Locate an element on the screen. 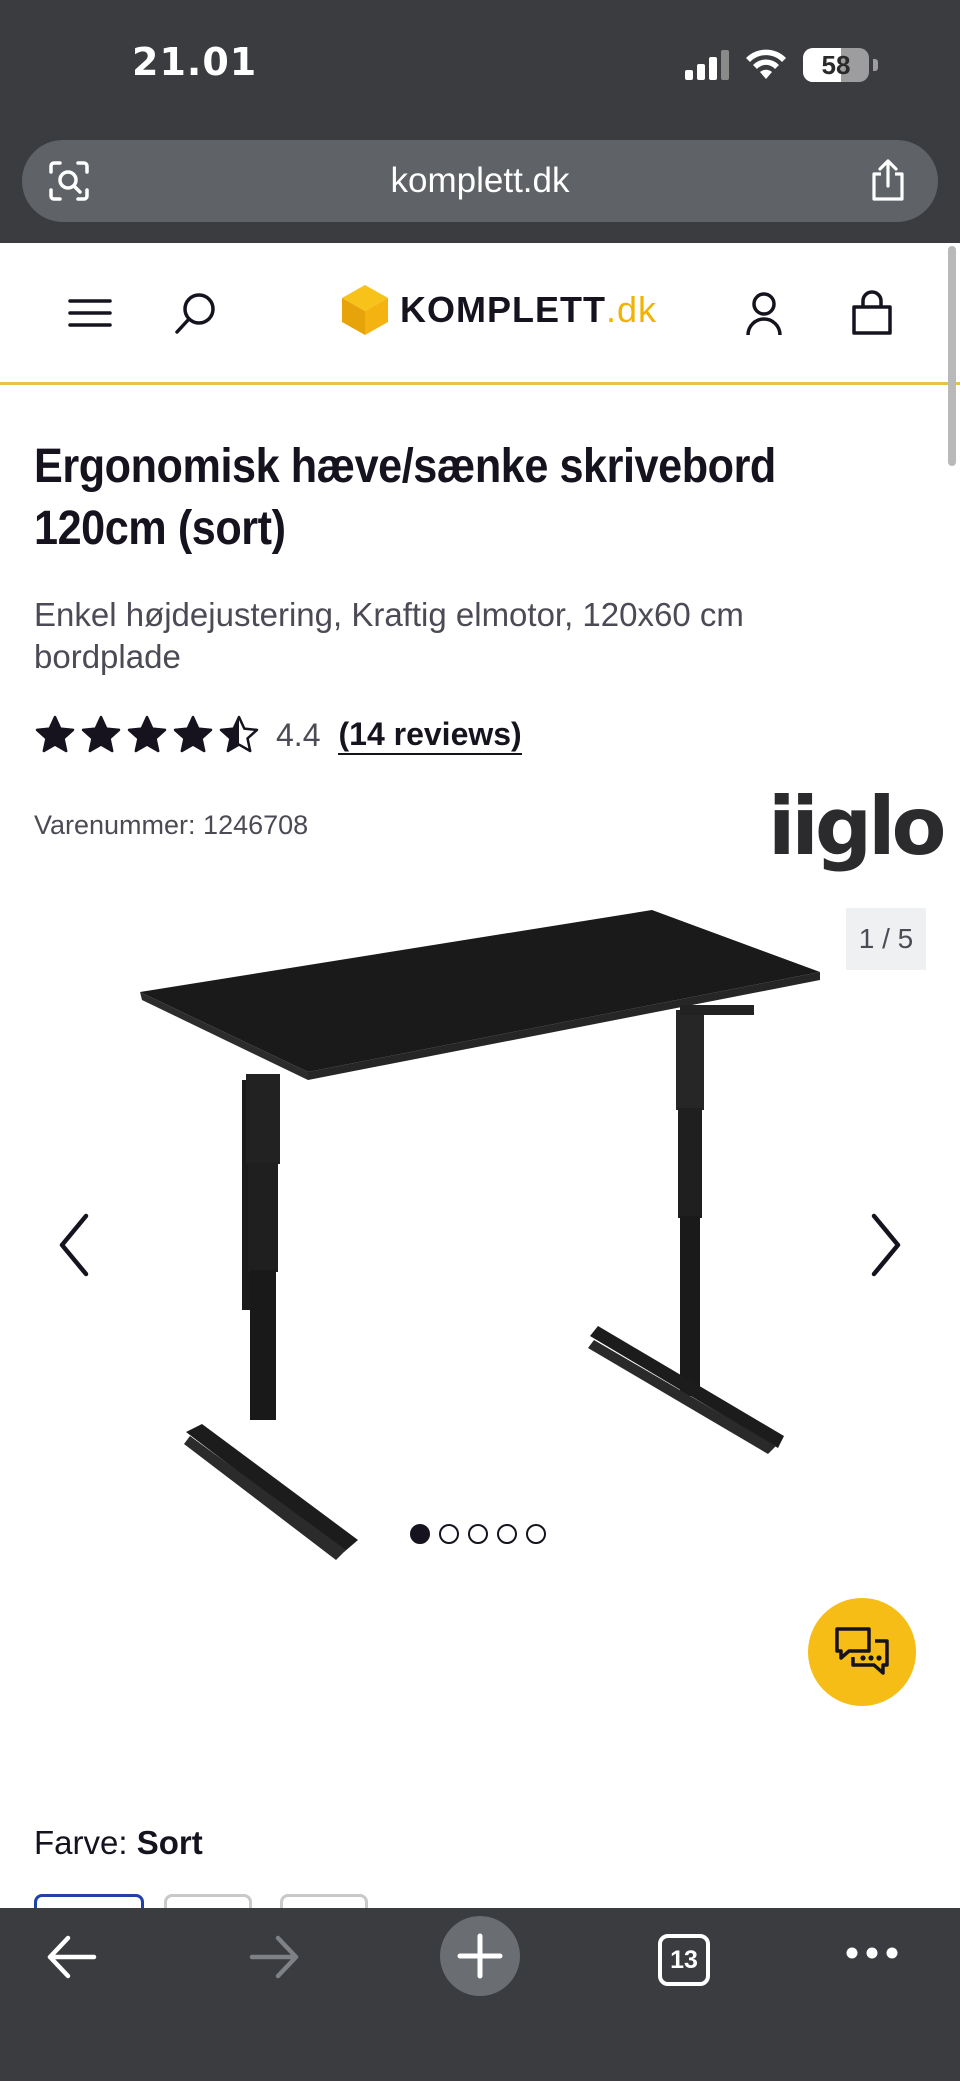  chevron-right-icon is located at coordinates (886, 1245).